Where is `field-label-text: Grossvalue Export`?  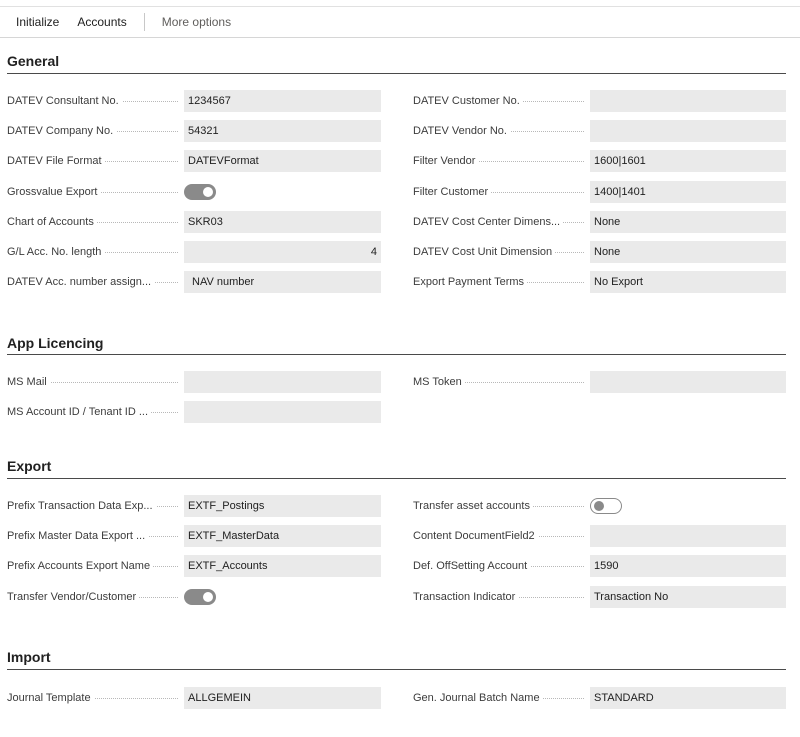 field-label-text: Grossvalue Export is located at coordinates (54, 191).